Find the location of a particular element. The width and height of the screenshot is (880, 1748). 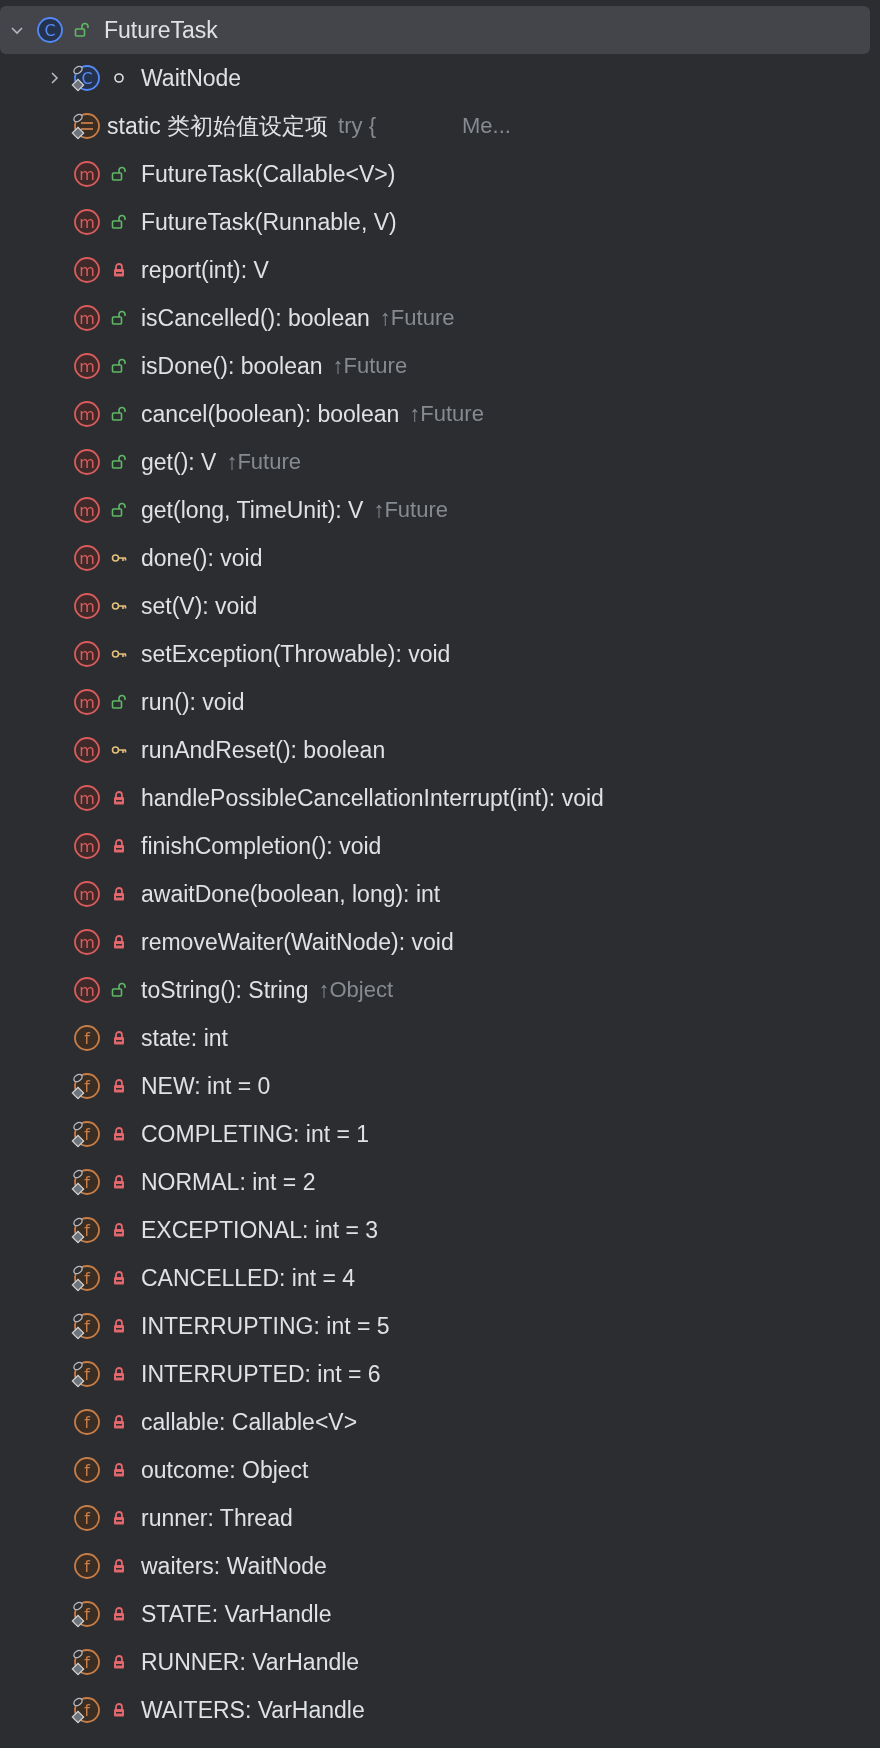

member-name: done(): void is located at coordinates (202, 558).